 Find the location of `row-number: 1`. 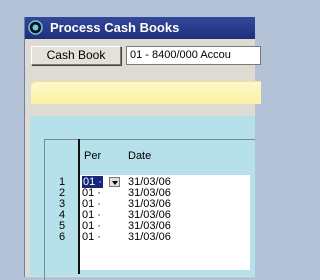

row-number: 1 is located at coordinates (62, 182).